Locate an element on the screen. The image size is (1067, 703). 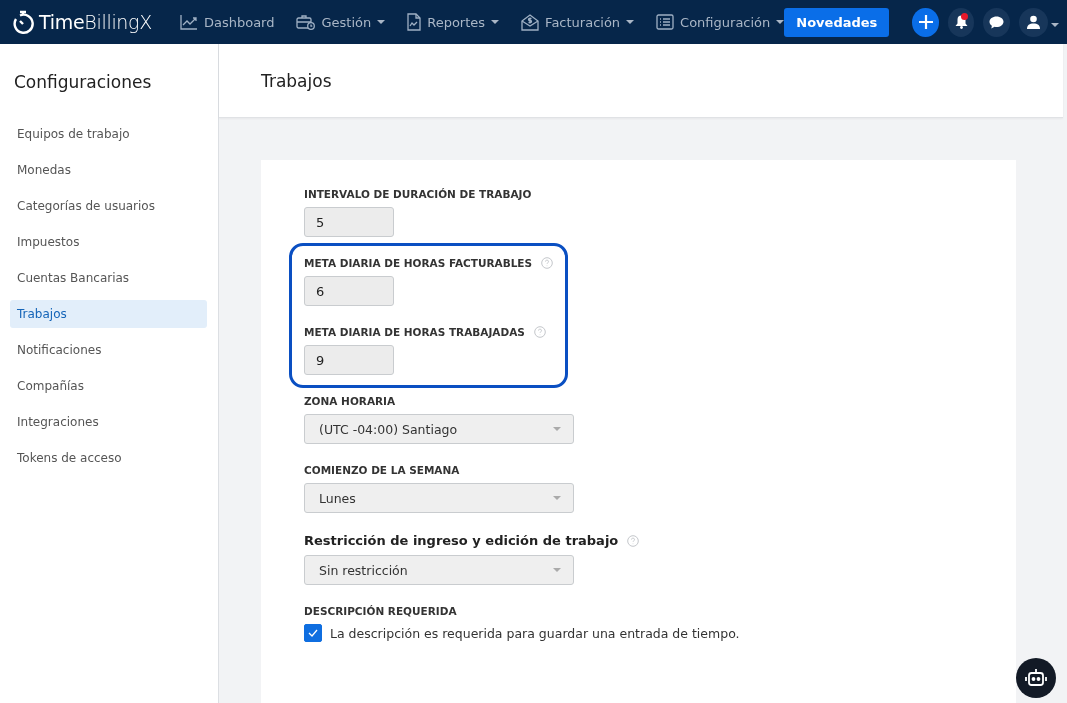
dropdown-select: (UTC -04:00) Santiago is located at coordinates (439, 429).